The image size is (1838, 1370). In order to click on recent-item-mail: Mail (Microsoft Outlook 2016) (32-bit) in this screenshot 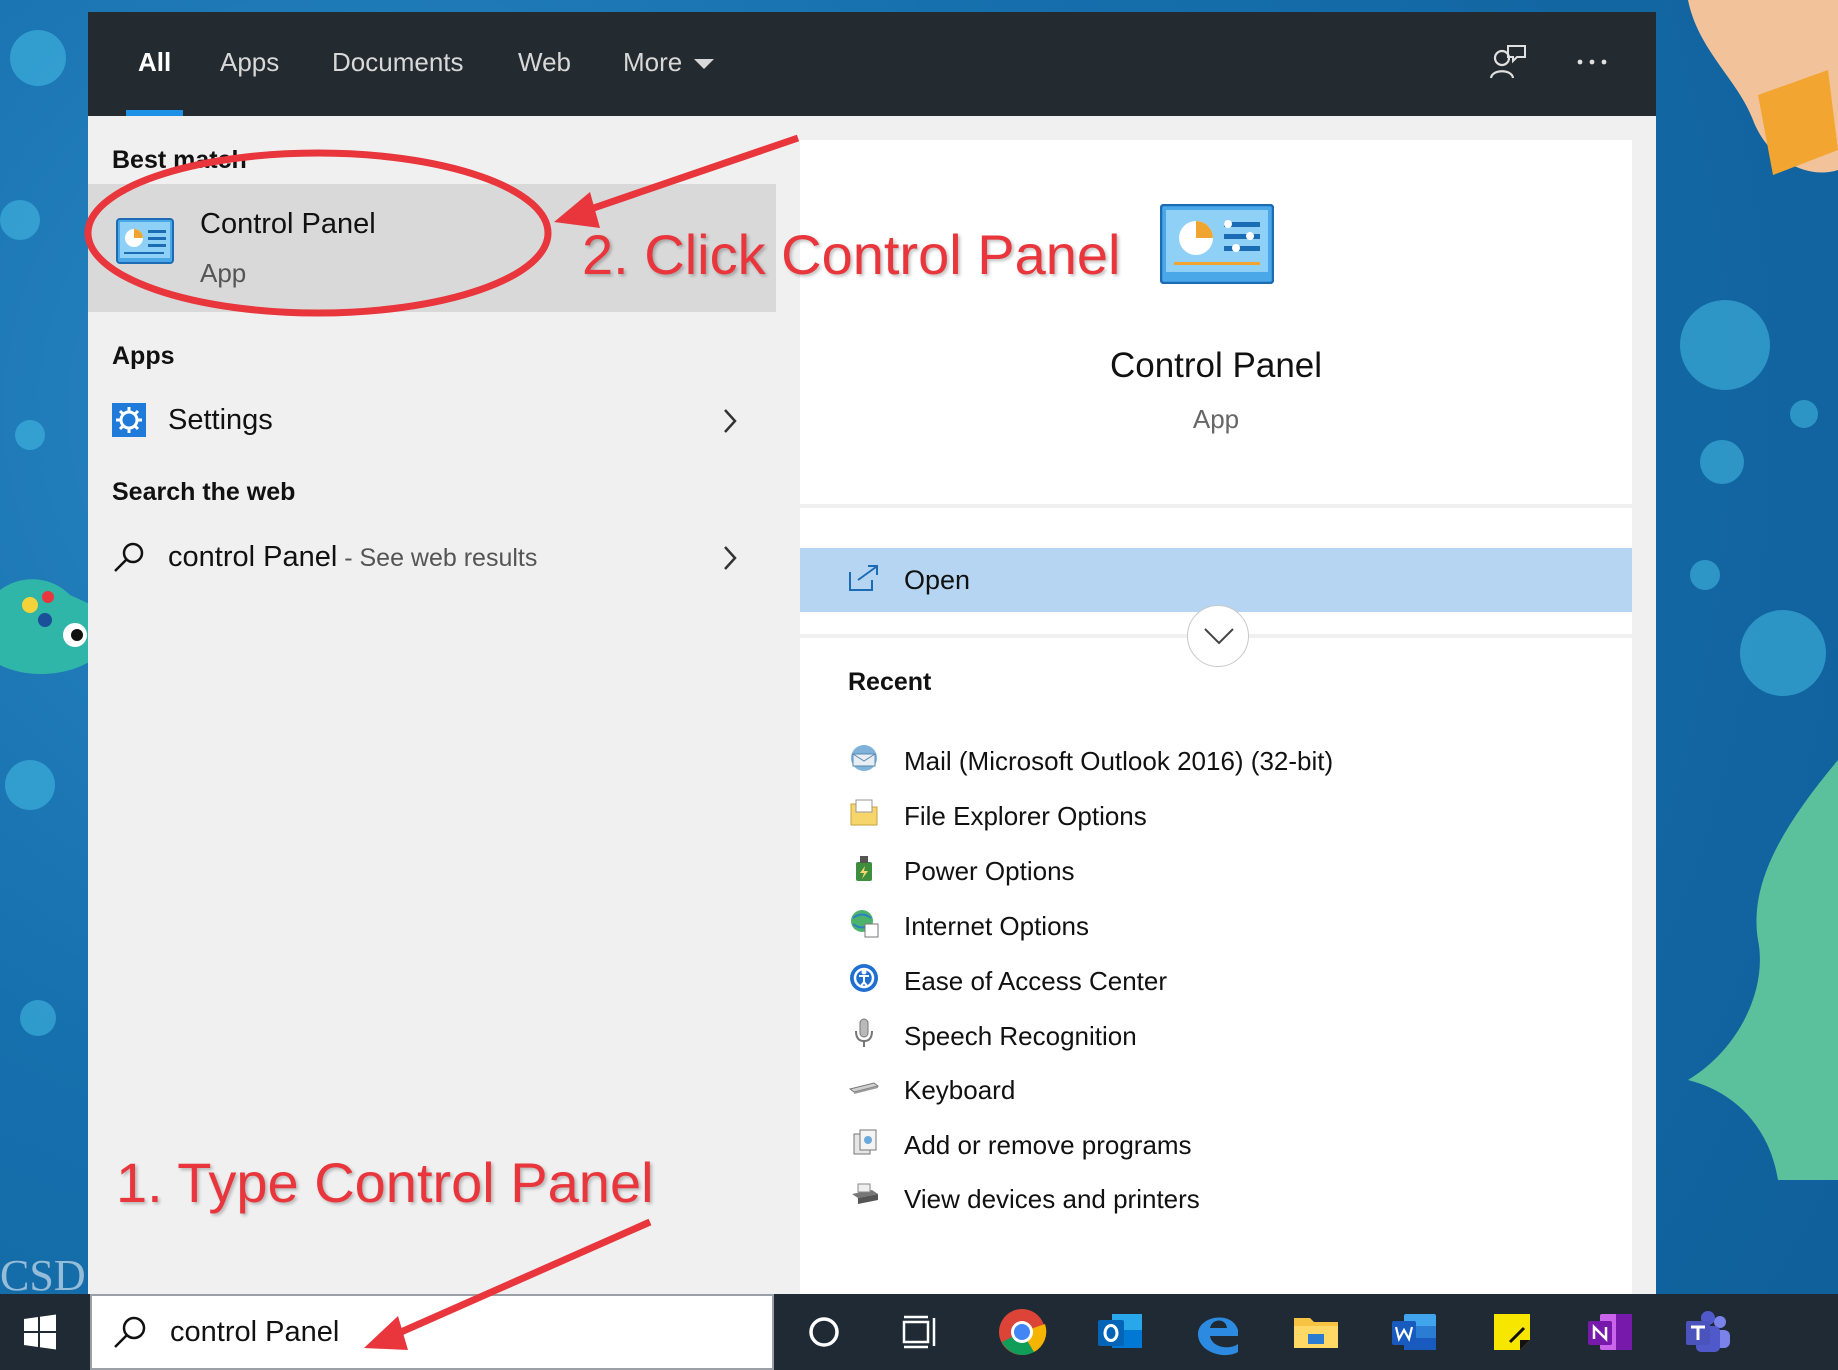, I will do `click(1218, 762)`.